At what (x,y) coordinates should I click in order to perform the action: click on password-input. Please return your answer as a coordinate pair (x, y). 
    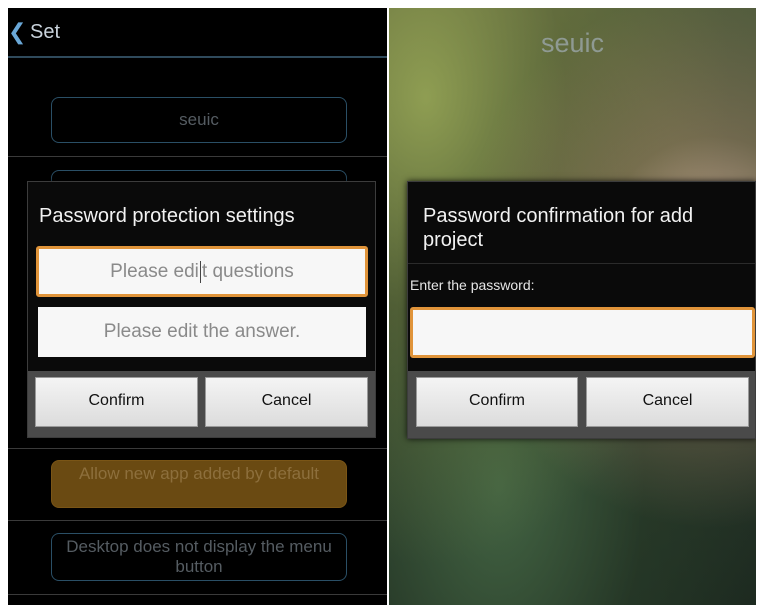
    Looking at the image, I should click on (582, 332).